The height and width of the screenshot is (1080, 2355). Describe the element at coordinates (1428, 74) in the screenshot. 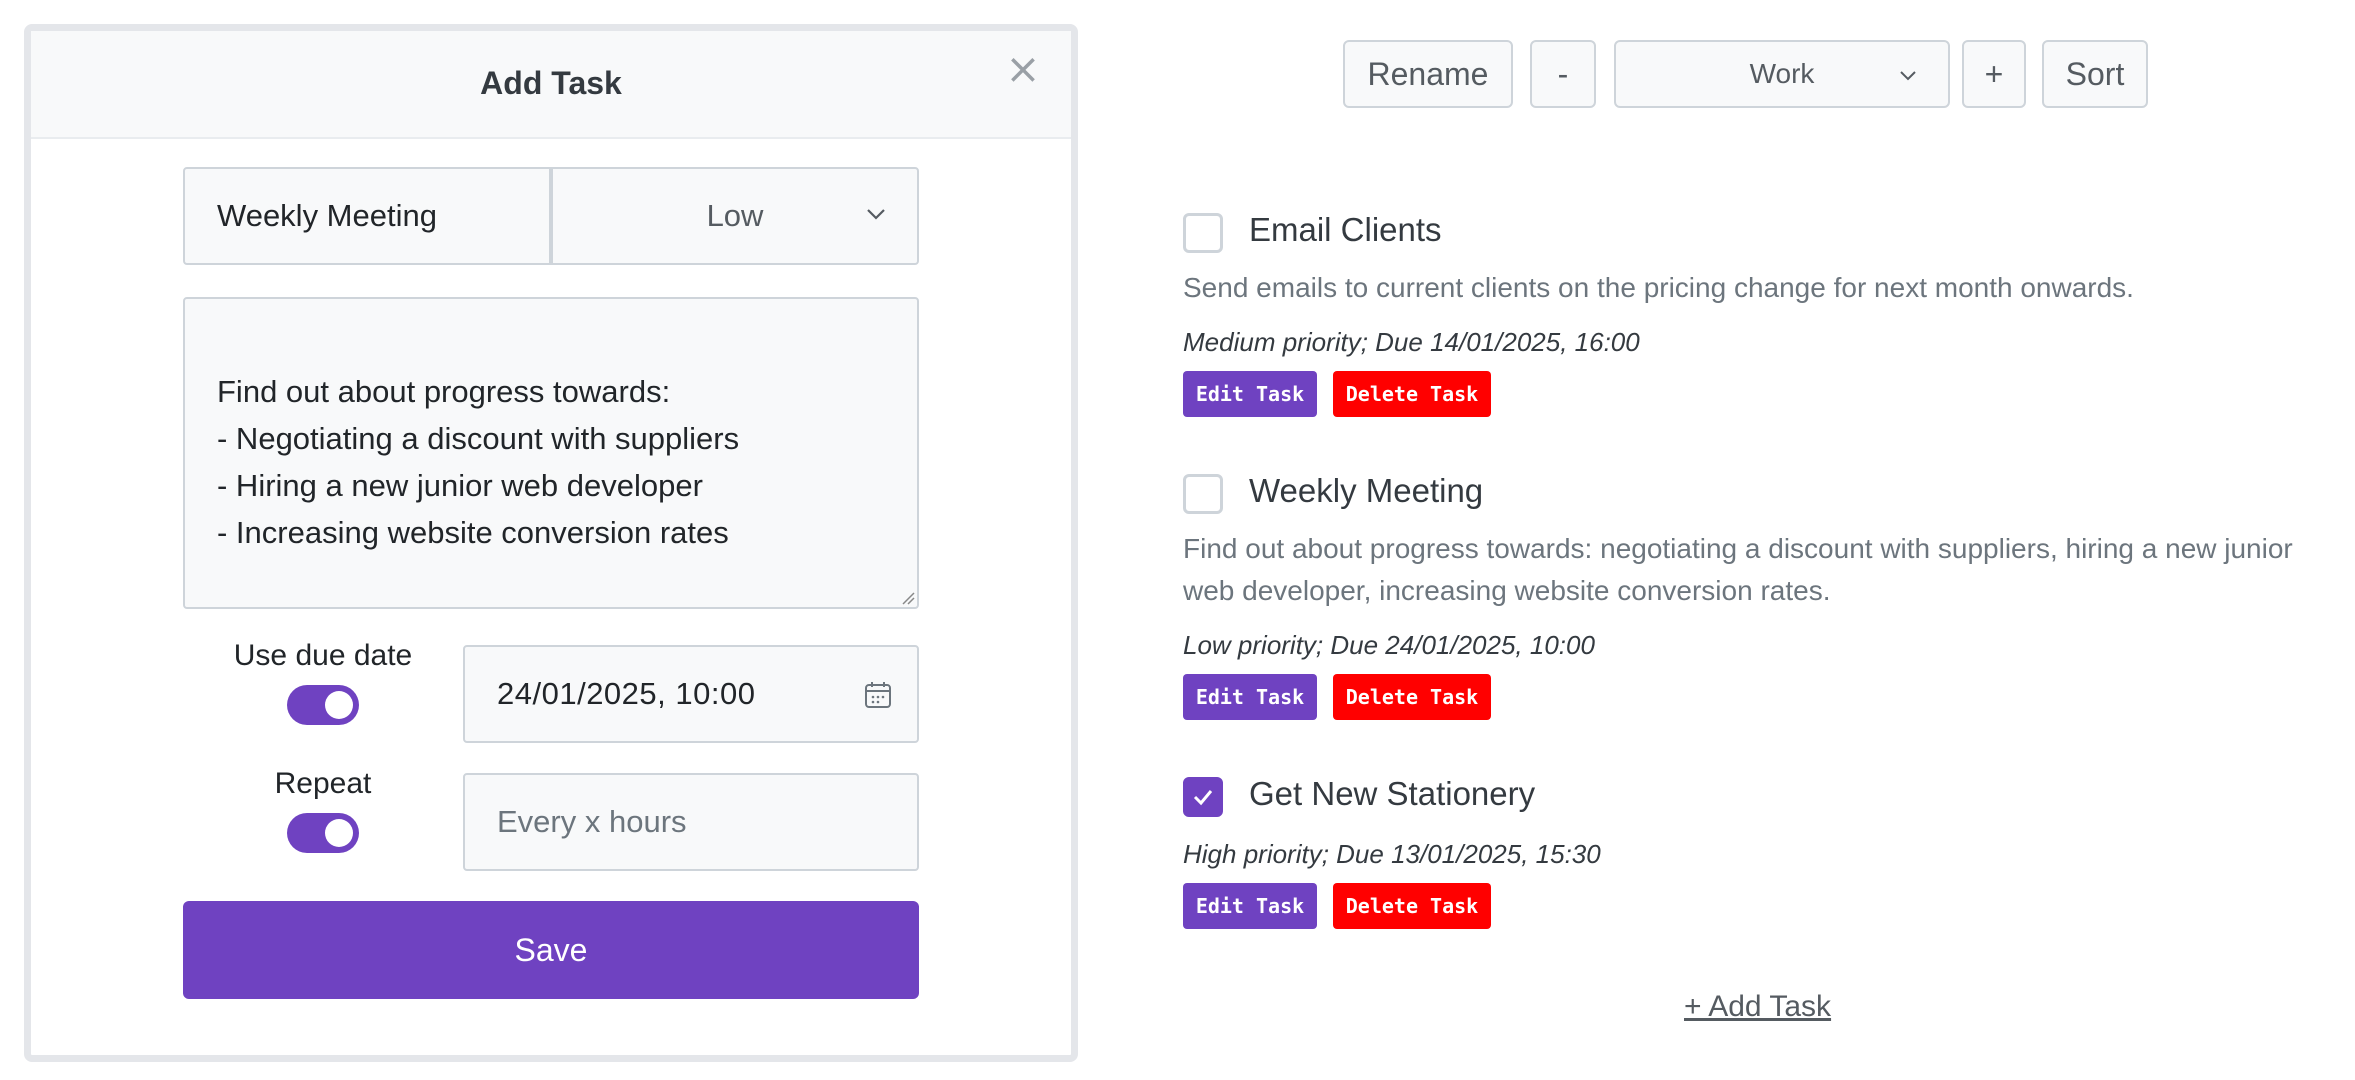

I see `rename-list-button: Rename` at that location.